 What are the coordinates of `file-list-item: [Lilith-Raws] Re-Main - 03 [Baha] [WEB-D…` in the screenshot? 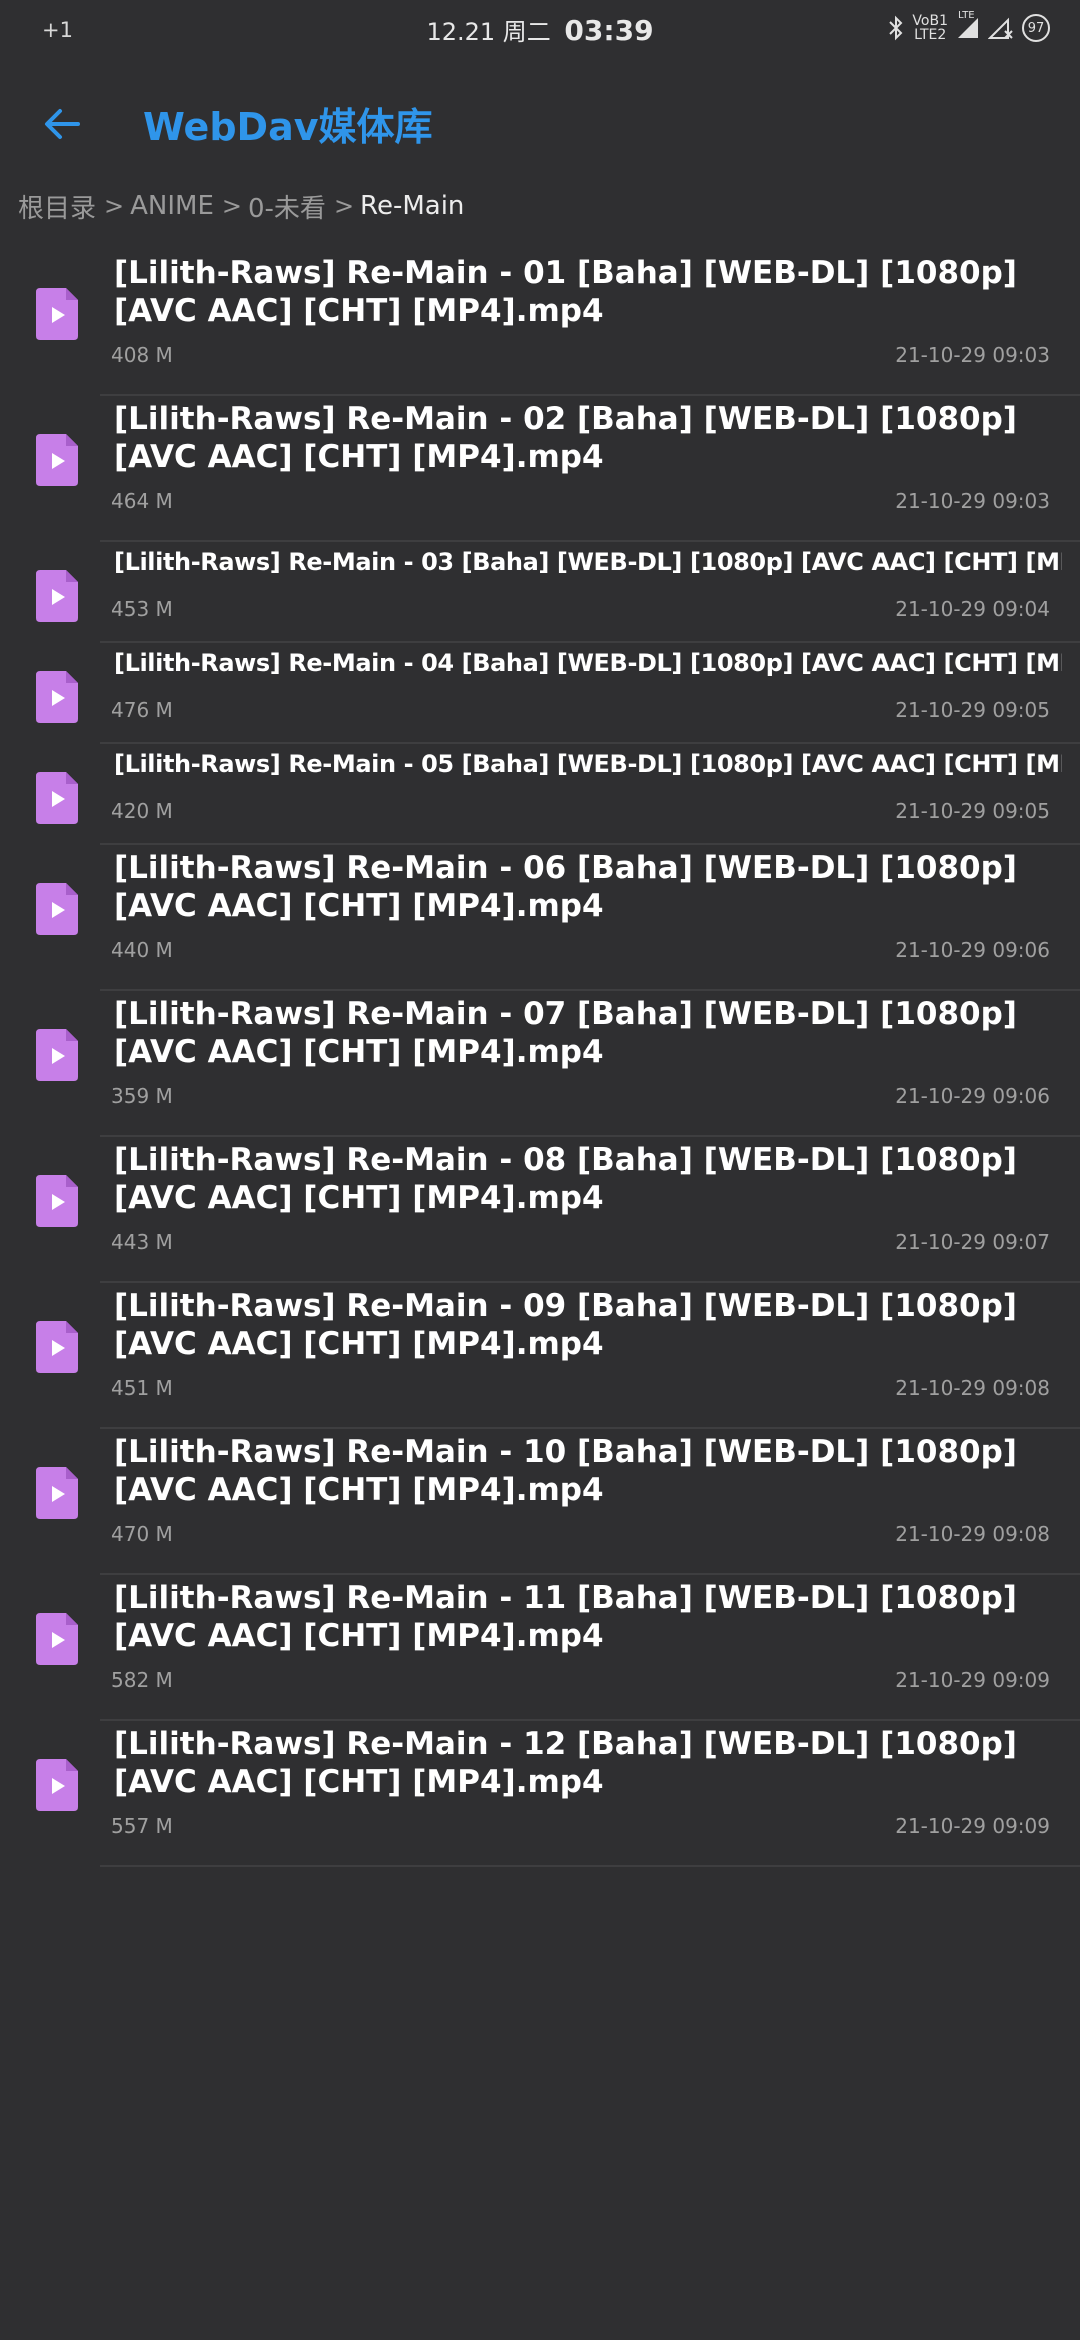 It's located at (540, 592).